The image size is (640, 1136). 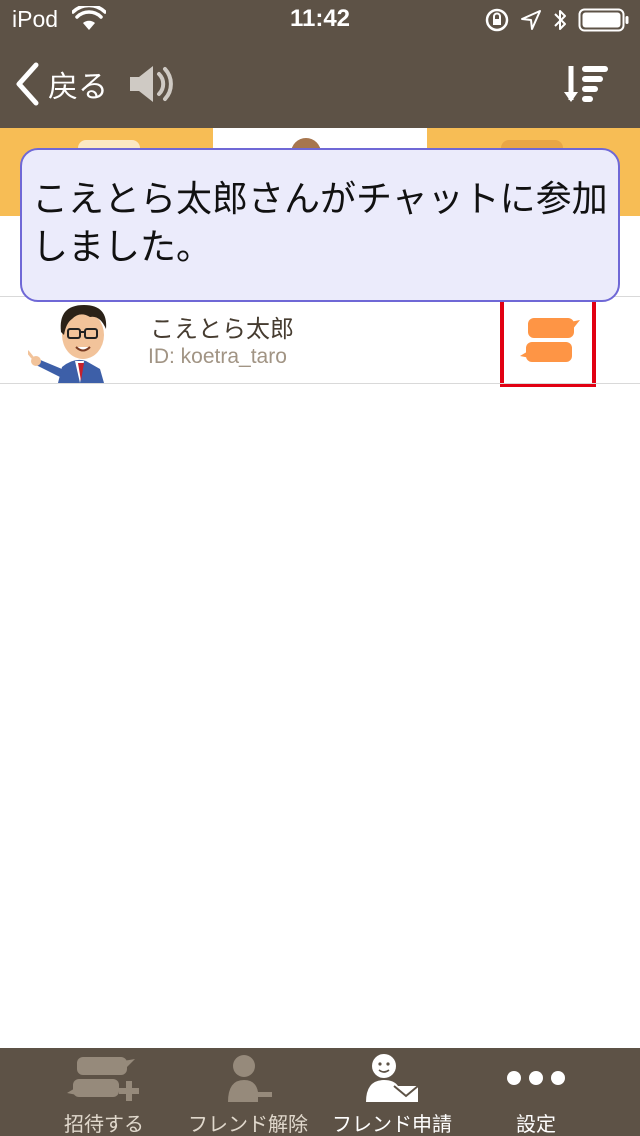 I want to click on friend-name: こえとら太郎, so click(x=222, y=329).